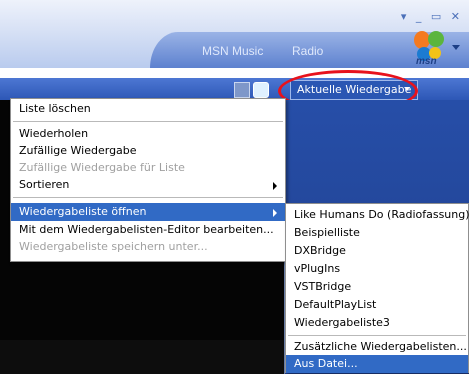 This screenshot has height=374, width=469. Describe the element at coordinates (44, 184) in the screenshot. I see `menu-item-sort-label: Sortieren` at that location.